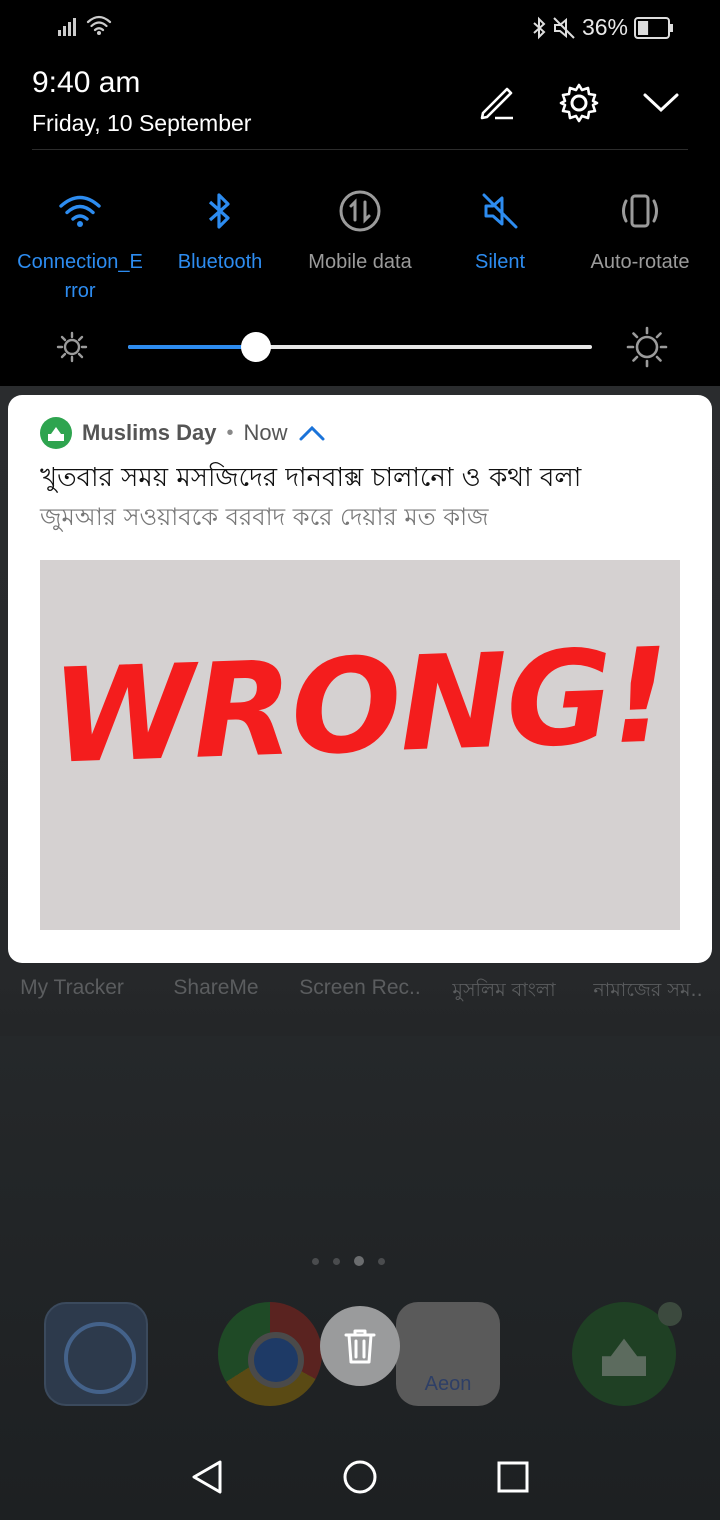  Describe the element at coordinates (265, 432) in the screenshot. I see `notification-time: Now` at that location.